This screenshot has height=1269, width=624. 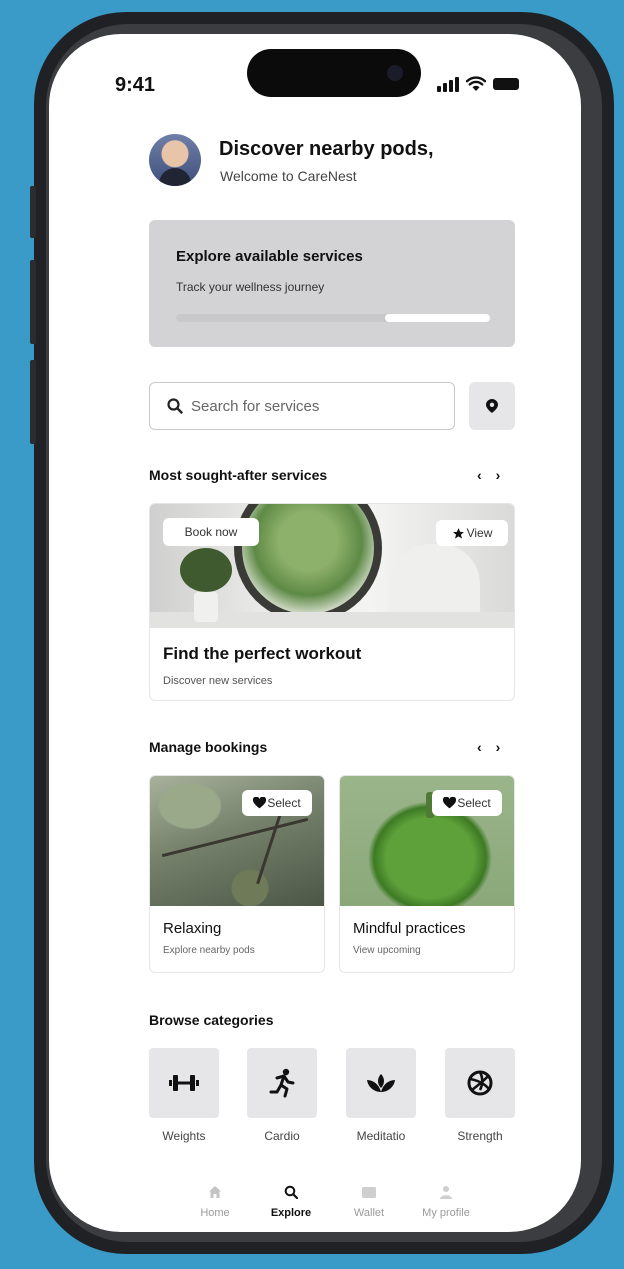 I want to click on nav-label: My profile, so click(x=446, y=1213).